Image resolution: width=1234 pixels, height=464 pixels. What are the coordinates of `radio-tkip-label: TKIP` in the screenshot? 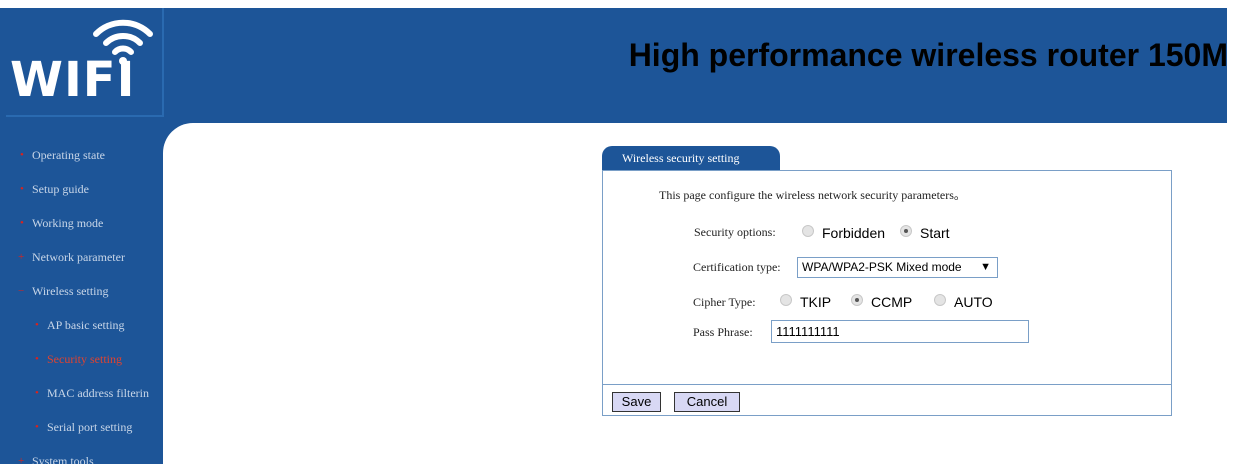 It's located at (816, 302).